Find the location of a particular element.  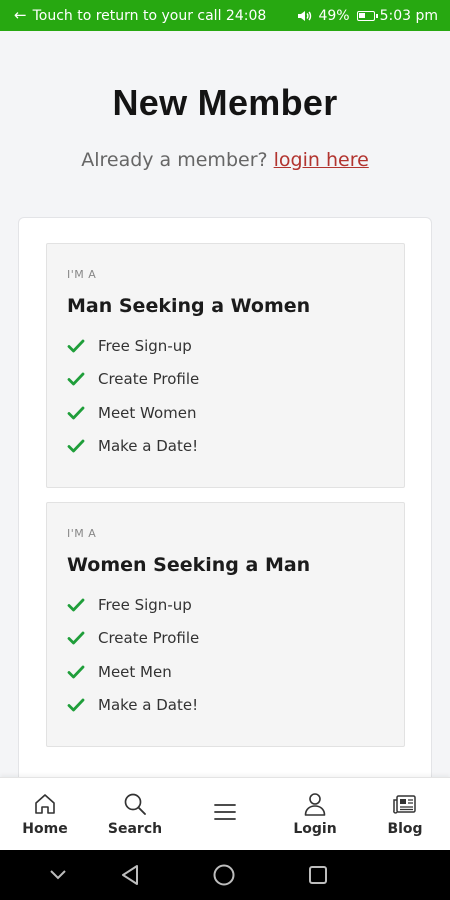

feature-item: Meet Men is located at coordinates (225, 672).